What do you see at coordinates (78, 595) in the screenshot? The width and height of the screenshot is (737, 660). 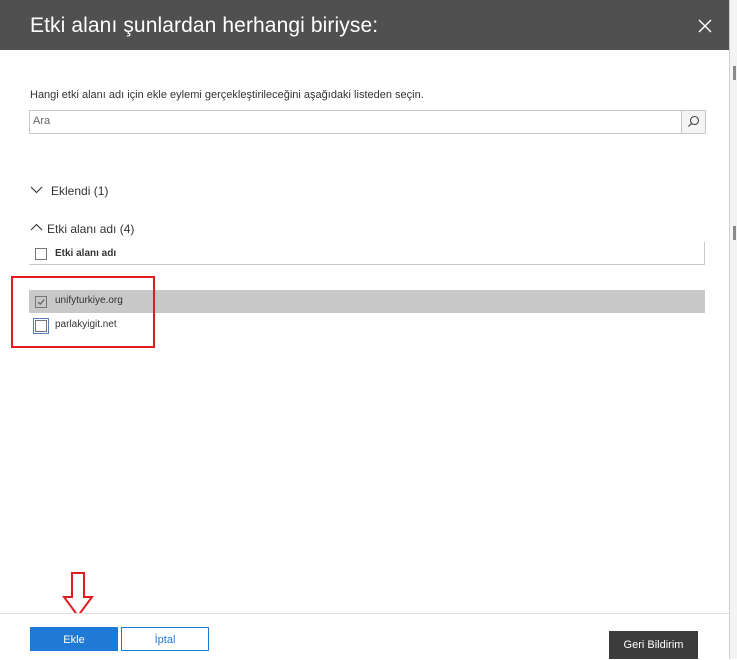 I see `down-arrow-icon` at bounding box center [78, 595].